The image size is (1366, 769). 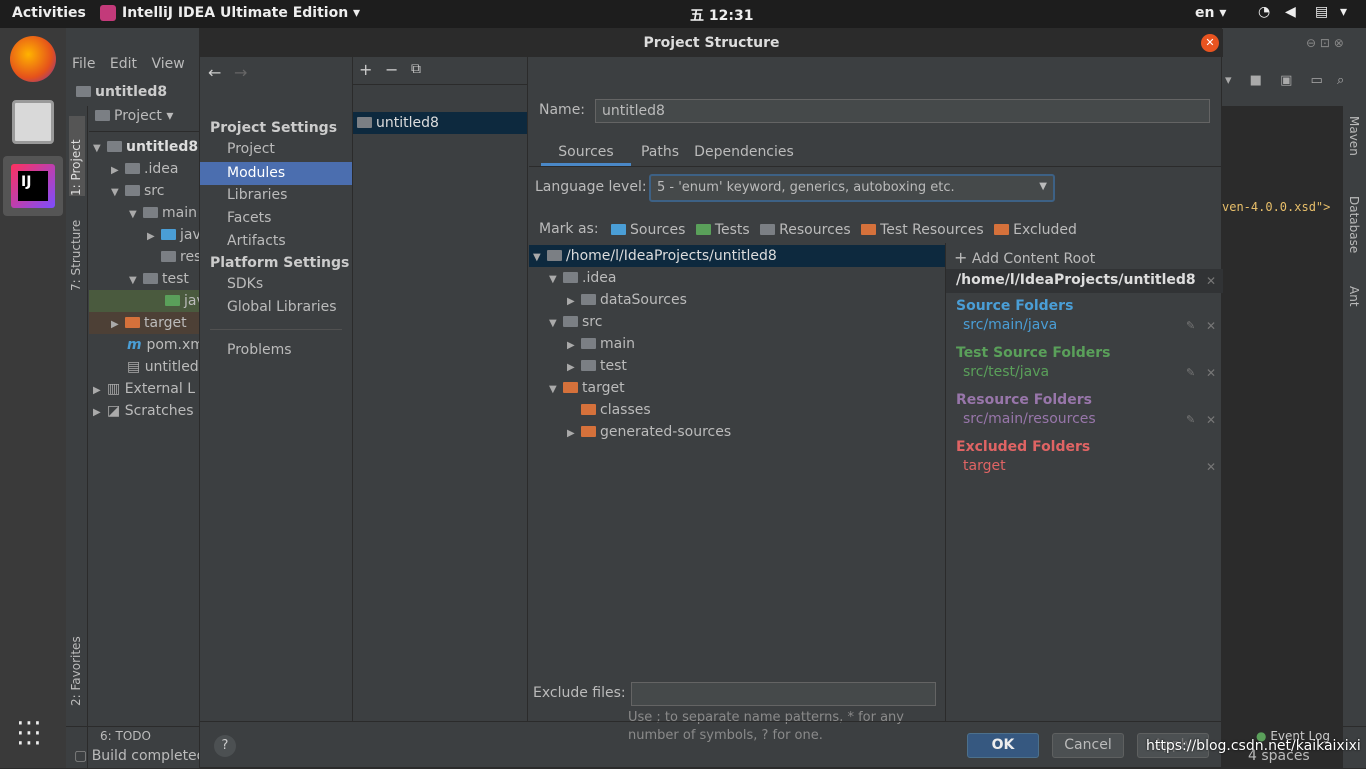 What do you see at coordinates (737, 256) in the screenshot?
I see `tree-root: ▼/home/l/IdeaProjects/untitled8` at bounding box center [737, 256].